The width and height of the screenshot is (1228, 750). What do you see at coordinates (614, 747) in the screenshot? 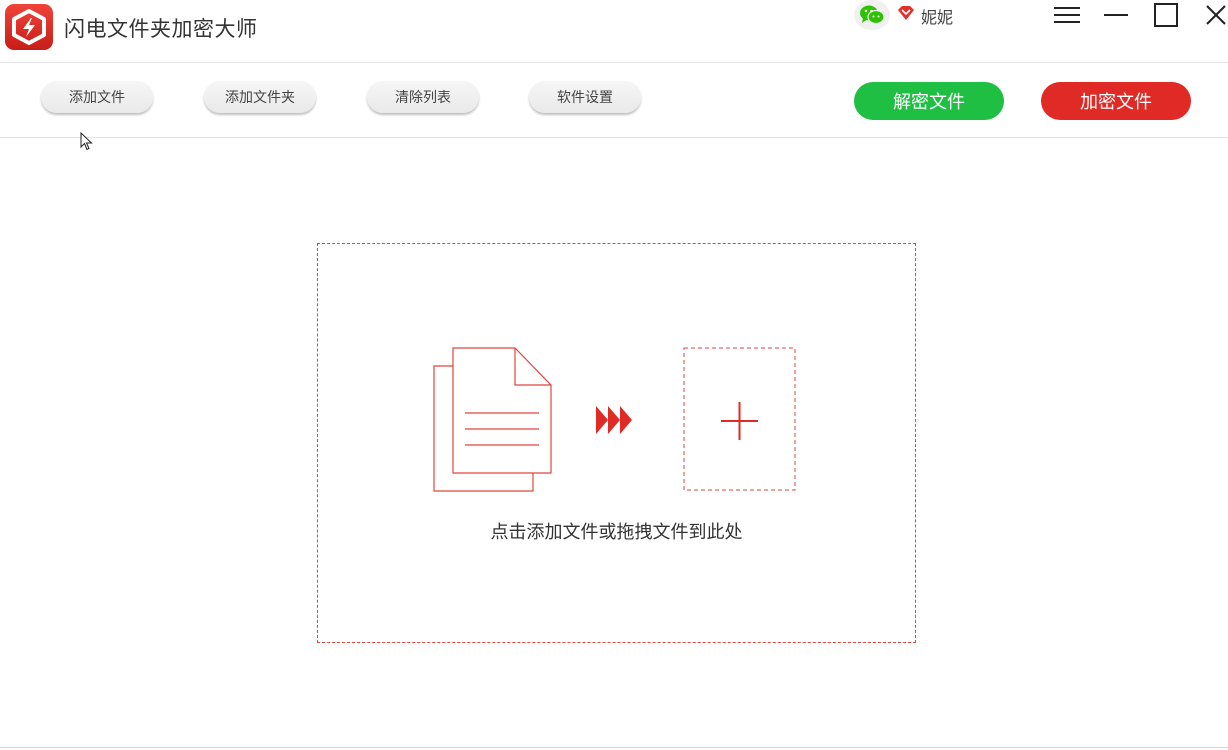
I see `bottom-divider` at bounding box center [614, 747].